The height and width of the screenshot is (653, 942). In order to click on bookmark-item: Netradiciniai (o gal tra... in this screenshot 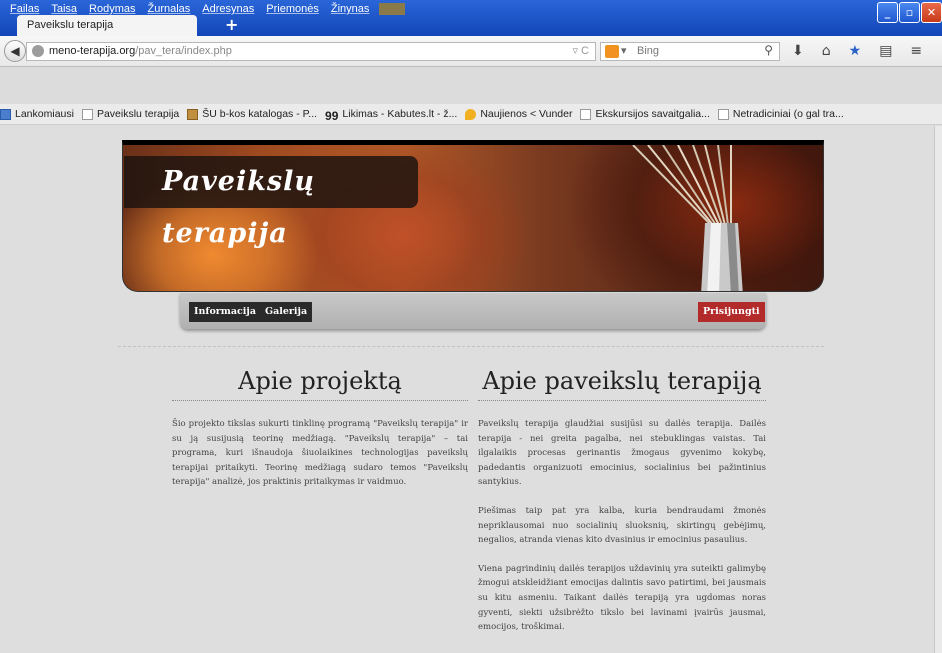, I will do `click(780, 114)`.